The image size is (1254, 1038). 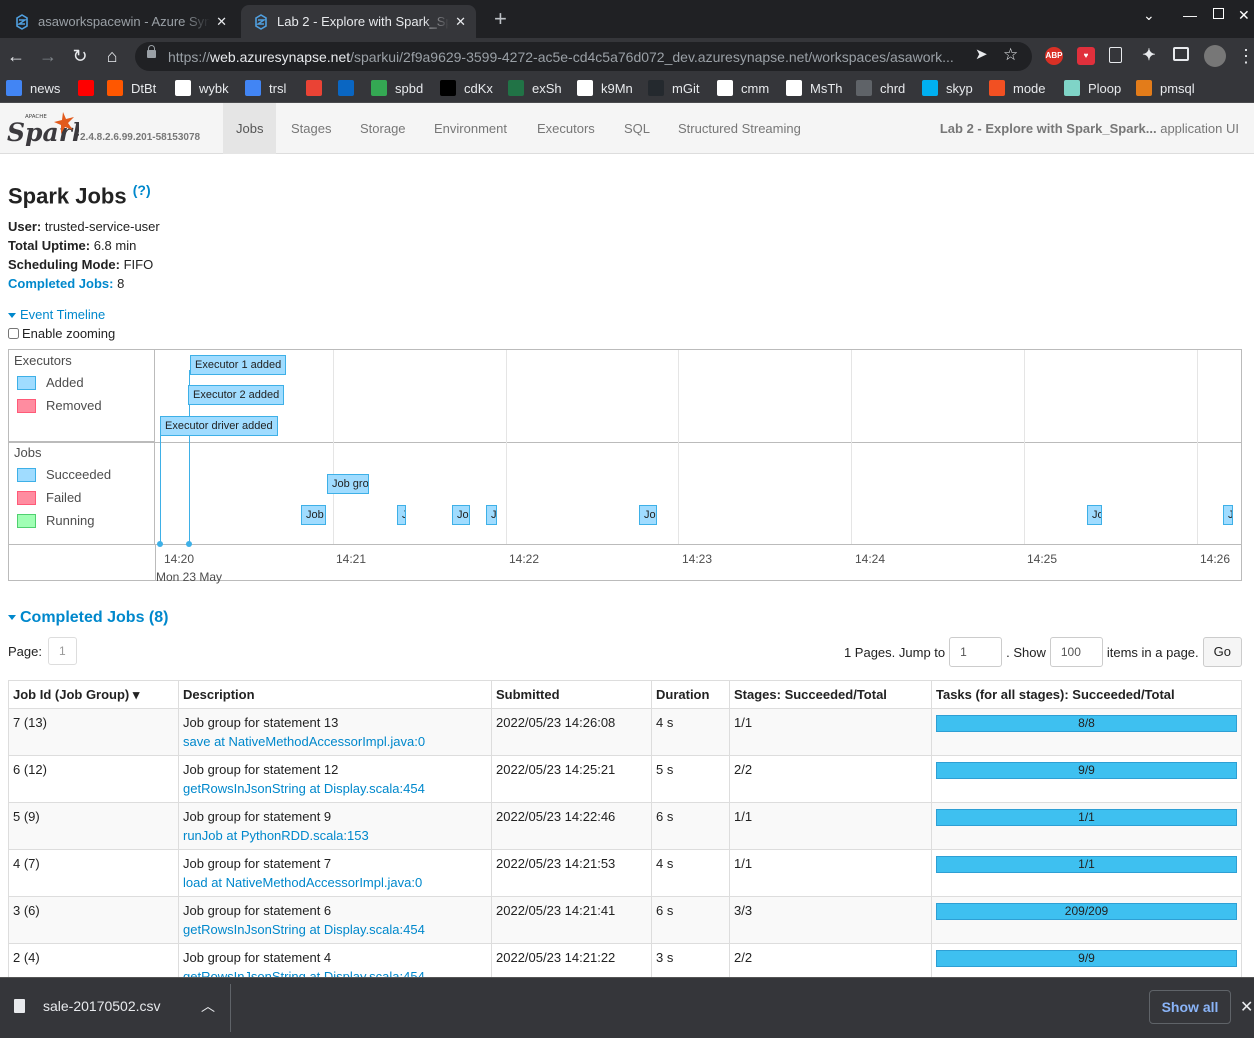 I want to click on page-number-button: 1, so click(x=62, y=651).